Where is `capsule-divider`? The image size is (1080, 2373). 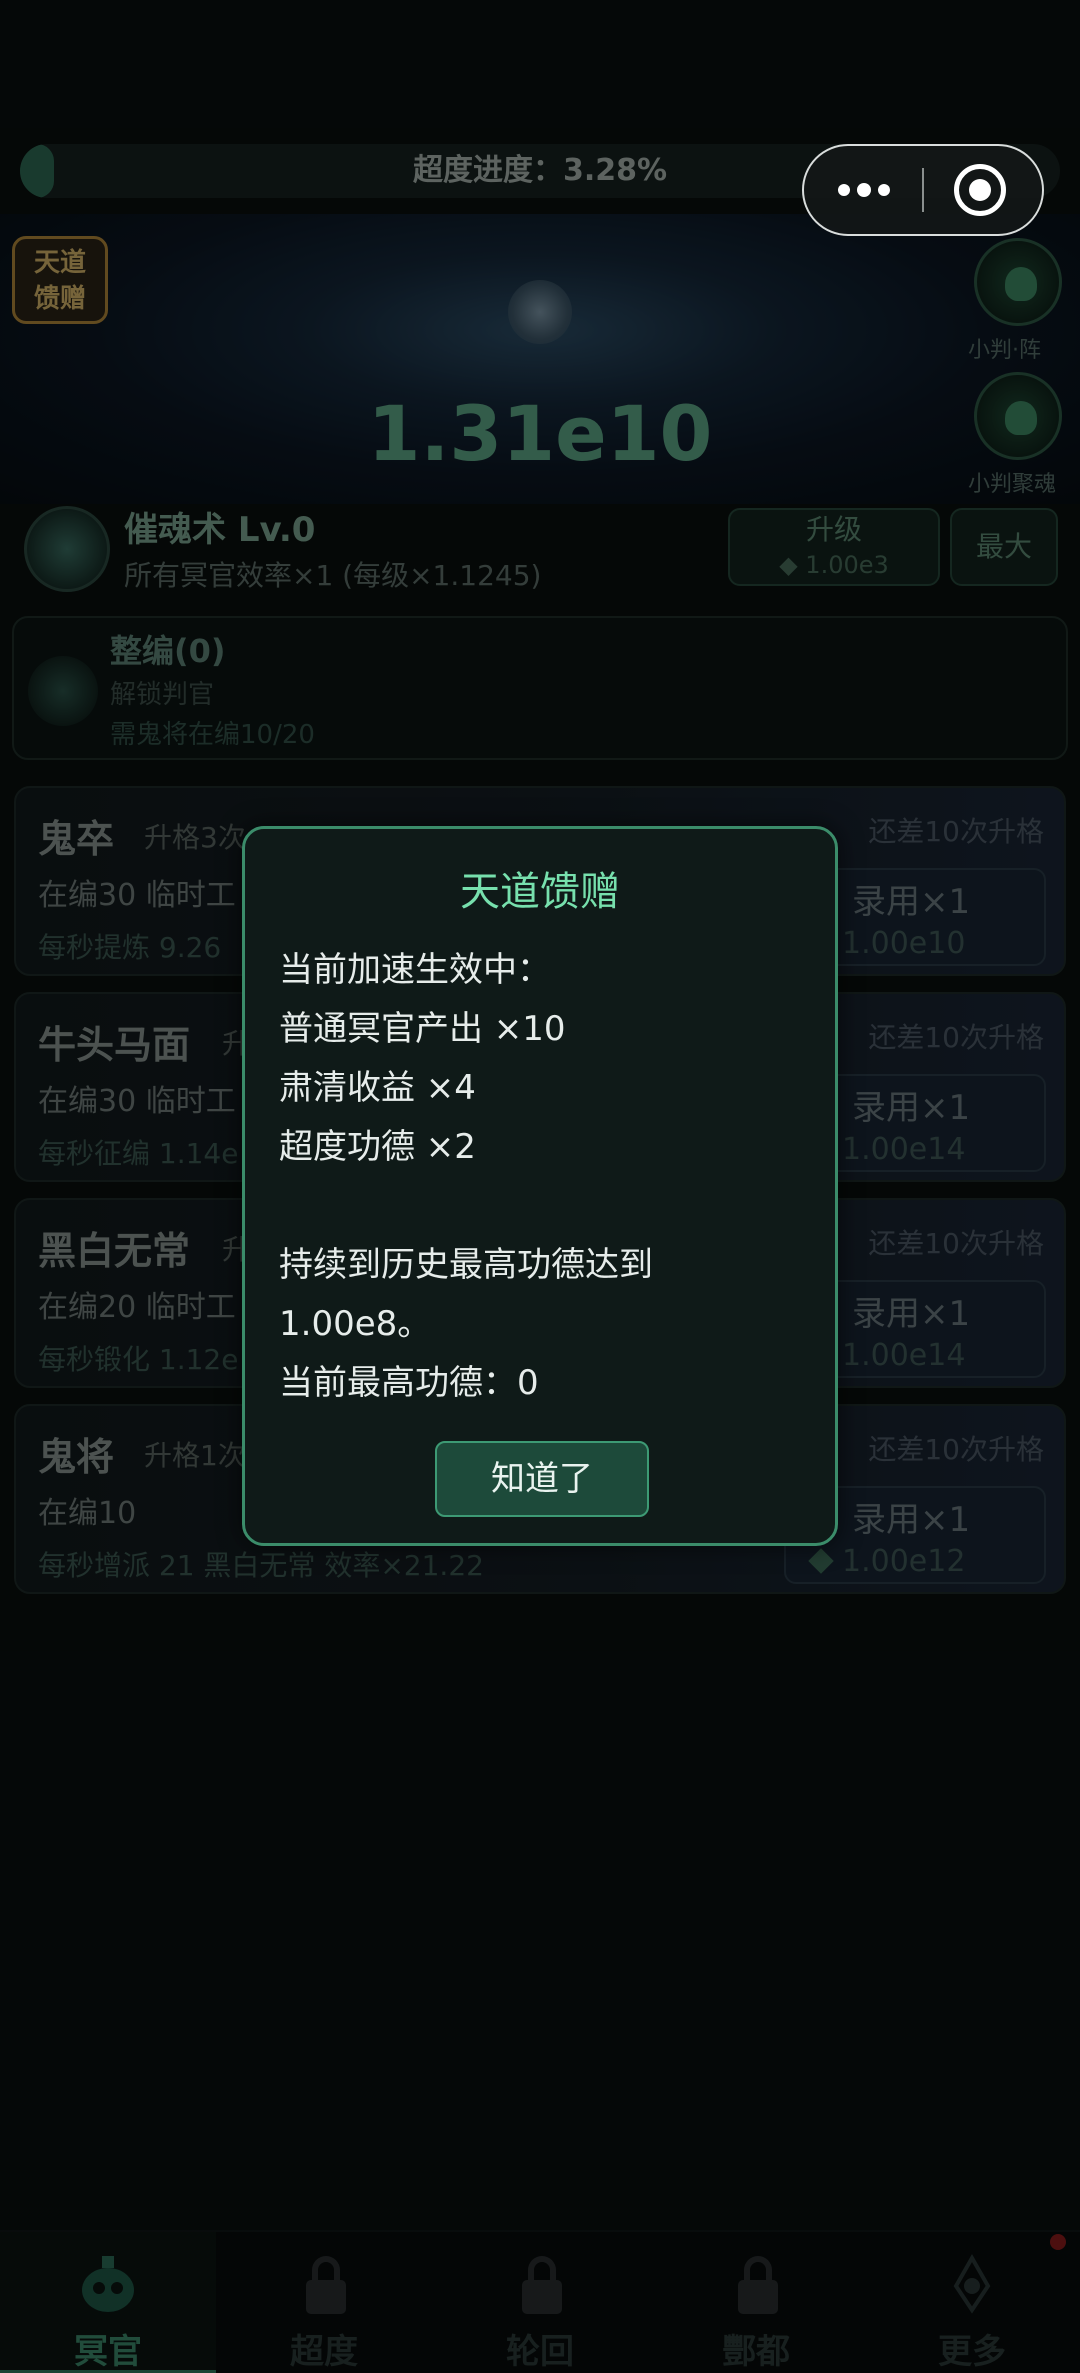 capsule-divider is located at coordinates (923, 190).